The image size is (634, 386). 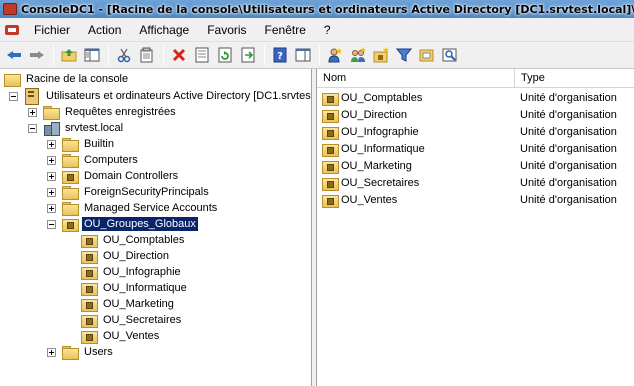 What do you see at coordinates (179, 55) in the screenshot?
I see `delete-button` at bounding box center [179, 55].